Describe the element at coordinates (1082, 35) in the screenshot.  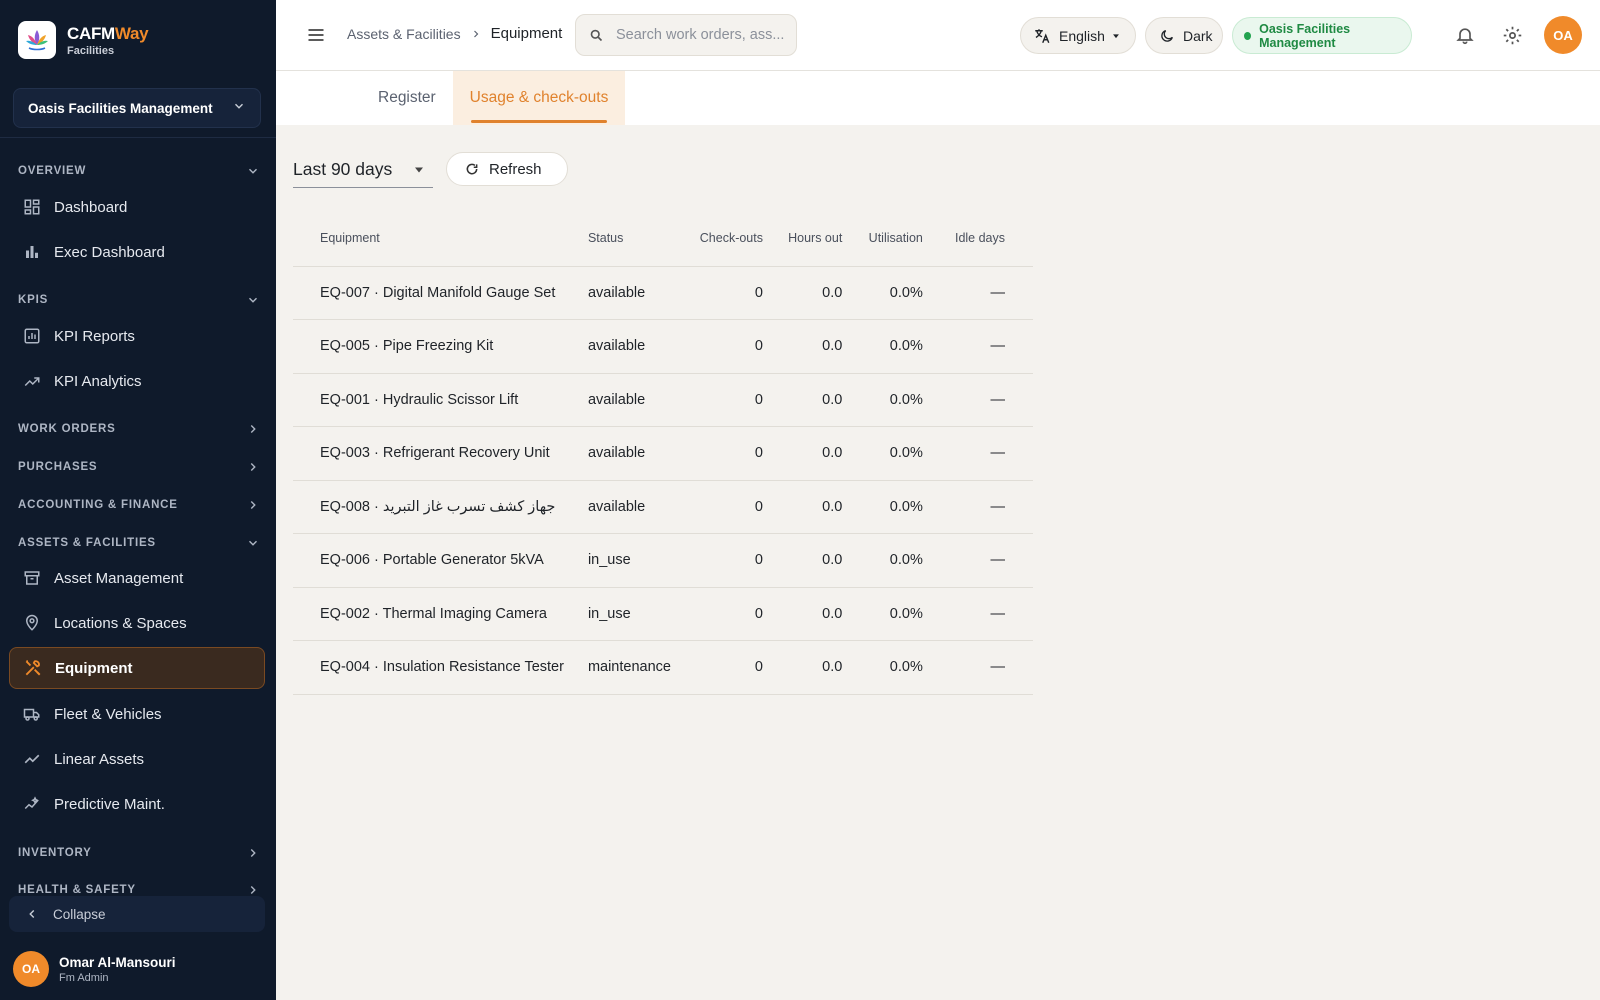
I see `language-label: English` at that location.